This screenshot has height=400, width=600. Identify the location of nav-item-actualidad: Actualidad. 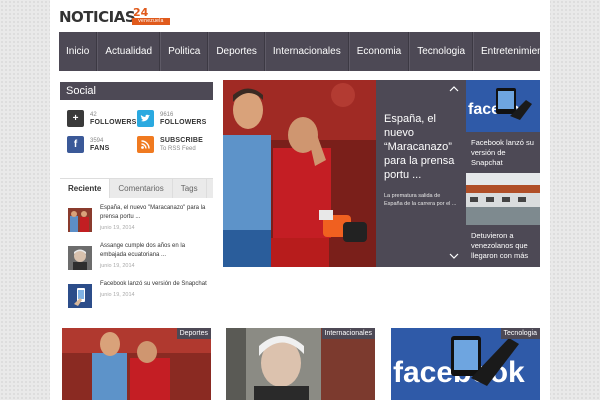
(129, 51).